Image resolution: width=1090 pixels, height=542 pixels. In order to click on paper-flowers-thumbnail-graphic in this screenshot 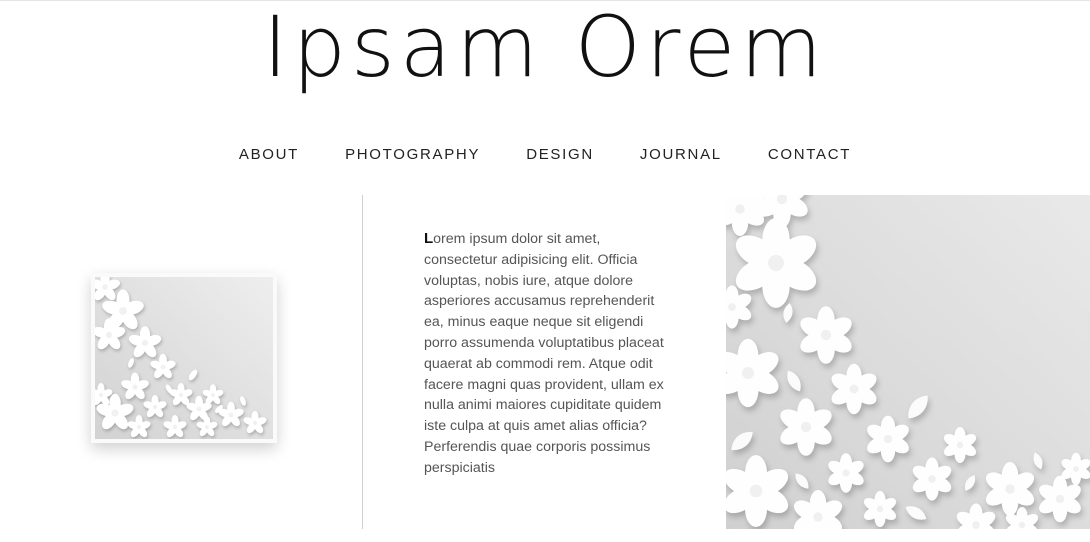, I will do `click(184, 358)`.